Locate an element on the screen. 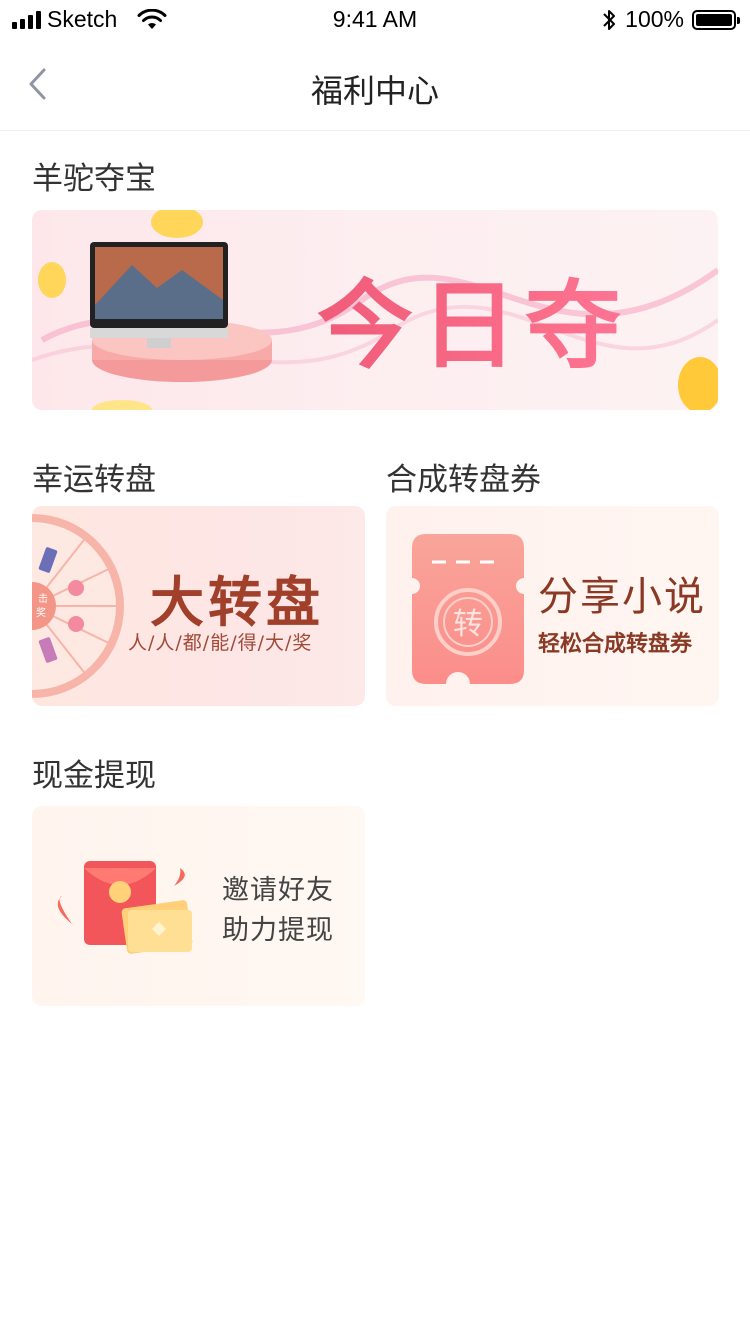 The image size is (750, 1334). coupon-card-subtitle: 轻松合成转盘券 is located at coordinates (615, 644).